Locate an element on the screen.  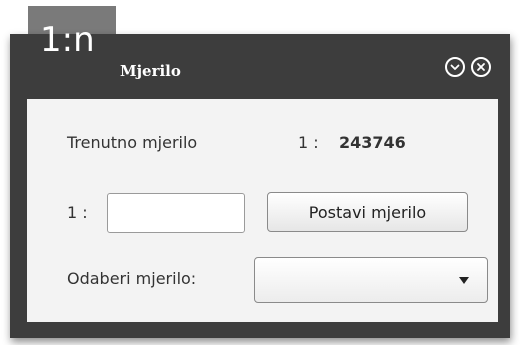
current-scale-label: Trenutno mjerilo is located at coordinates (132, 142).